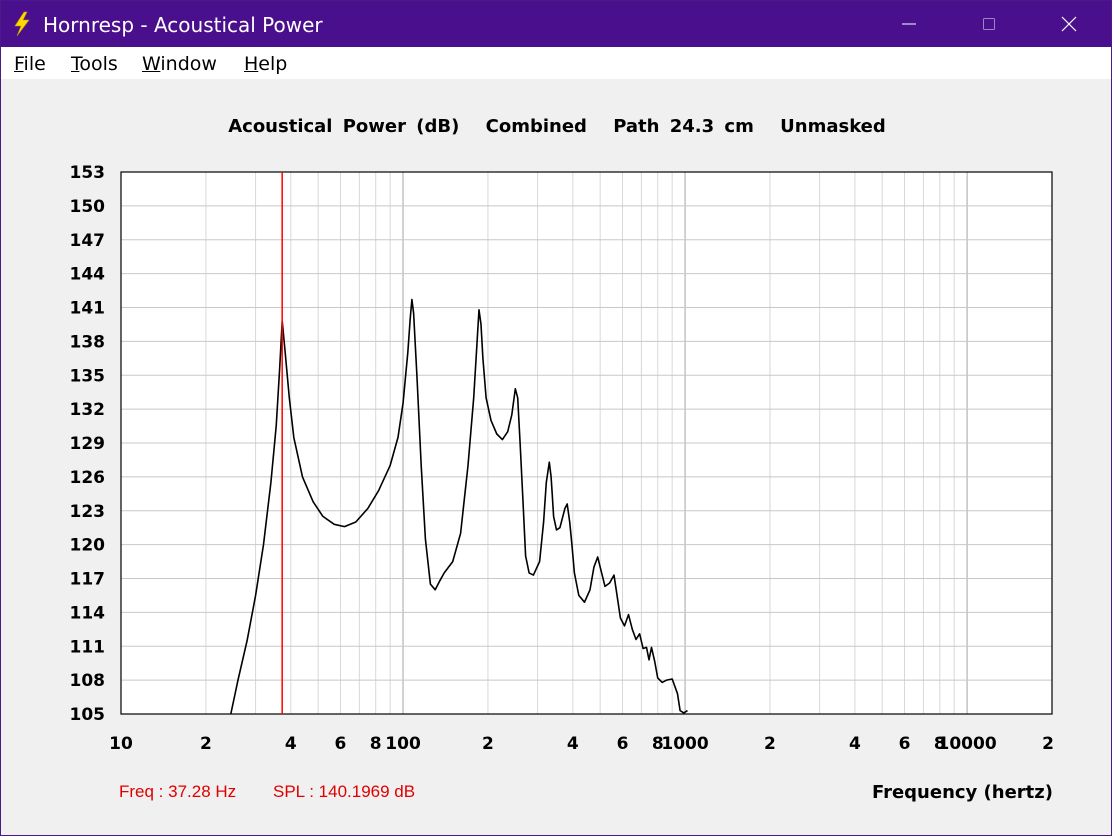  What do you see at coordinates (88, 241) in the screenshot?
I see `y-tick-label: 147` at bounding box center [88, 241].